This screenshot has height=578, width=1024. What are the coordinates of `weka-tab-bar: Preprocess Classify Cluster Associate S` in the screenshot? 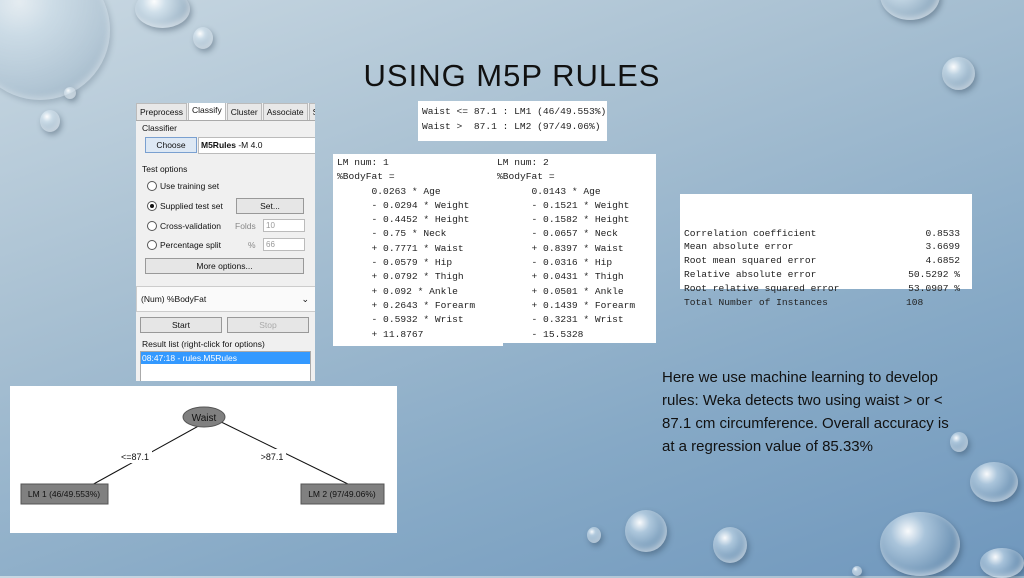 It's located at (225, 112).